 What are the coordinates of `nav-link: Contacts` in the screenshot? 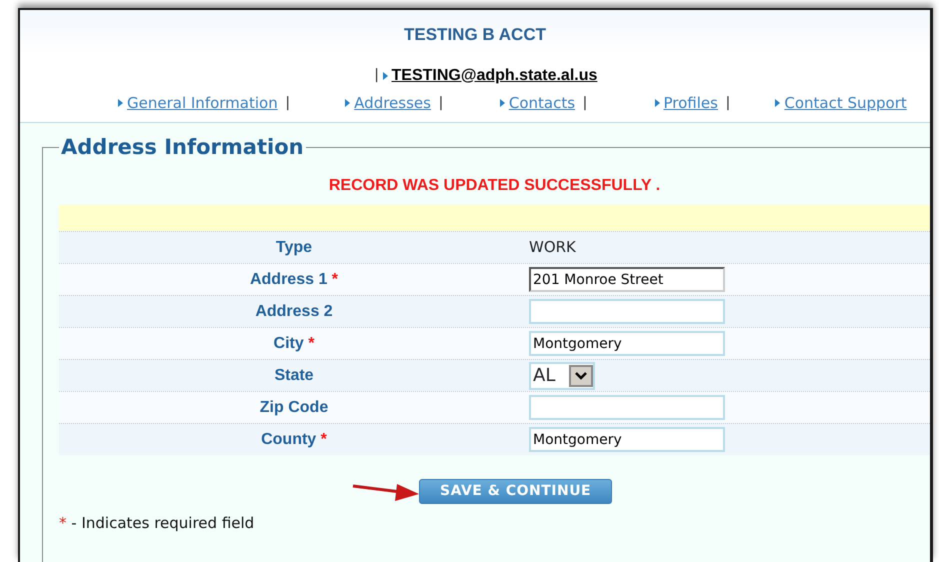 It's located at (542, 103).